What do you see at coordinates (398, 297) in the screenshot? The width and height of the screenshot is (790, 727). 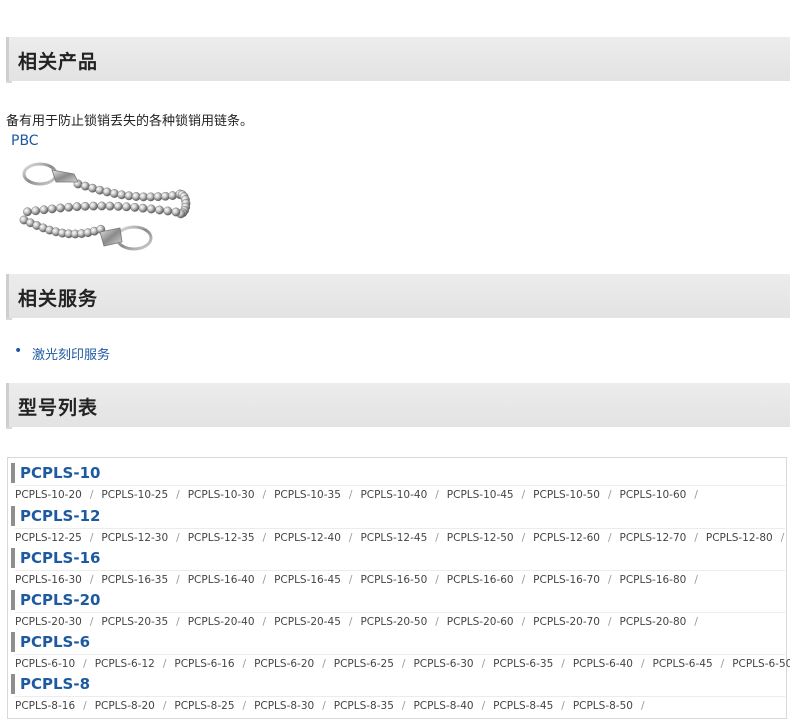 I see `section-header-related-services: 相关服务` at bounding box center [398, 297].